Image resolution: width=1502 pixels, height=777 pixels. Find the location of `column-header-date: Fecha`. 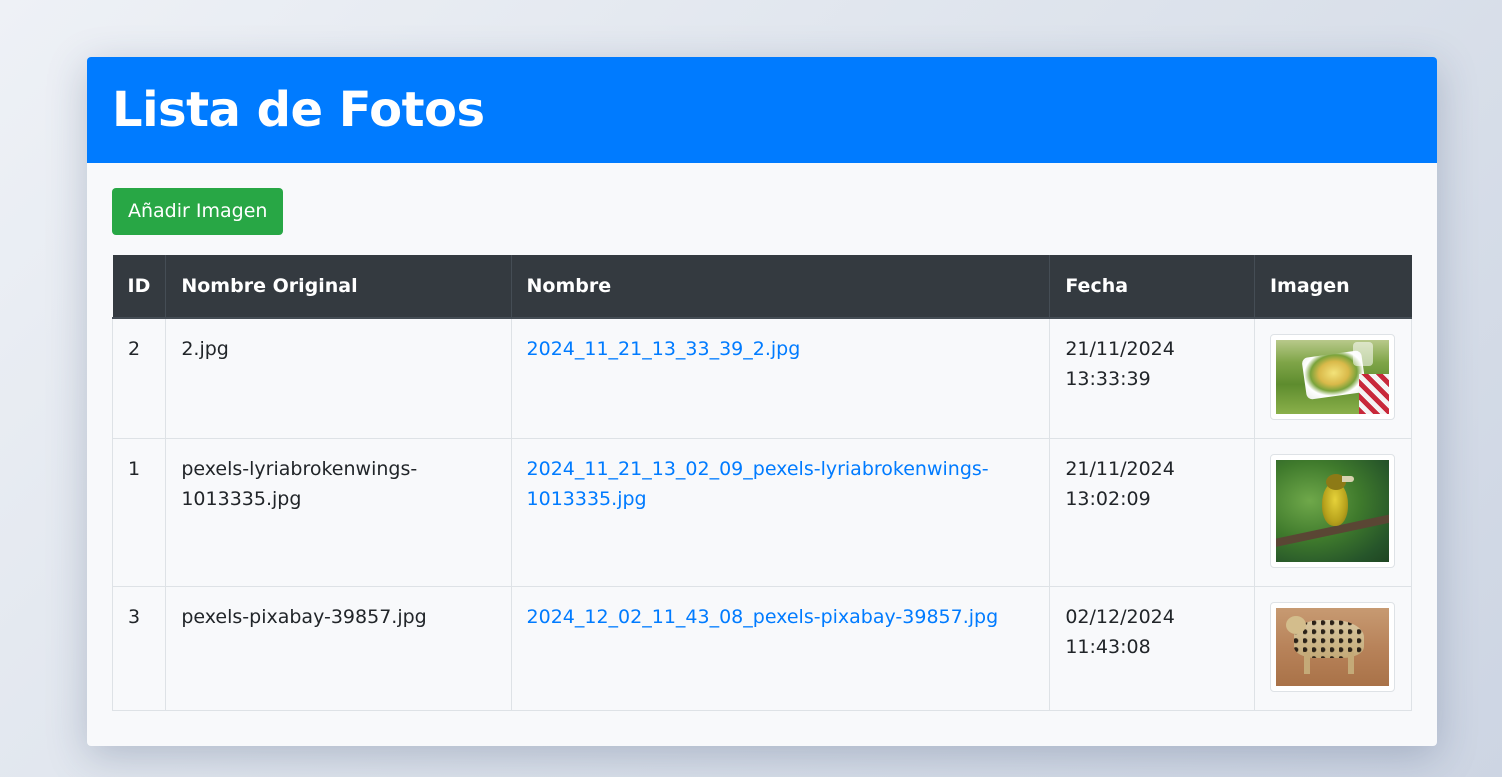

column-header-date: Fecha is located at coordinates (1152, 287).